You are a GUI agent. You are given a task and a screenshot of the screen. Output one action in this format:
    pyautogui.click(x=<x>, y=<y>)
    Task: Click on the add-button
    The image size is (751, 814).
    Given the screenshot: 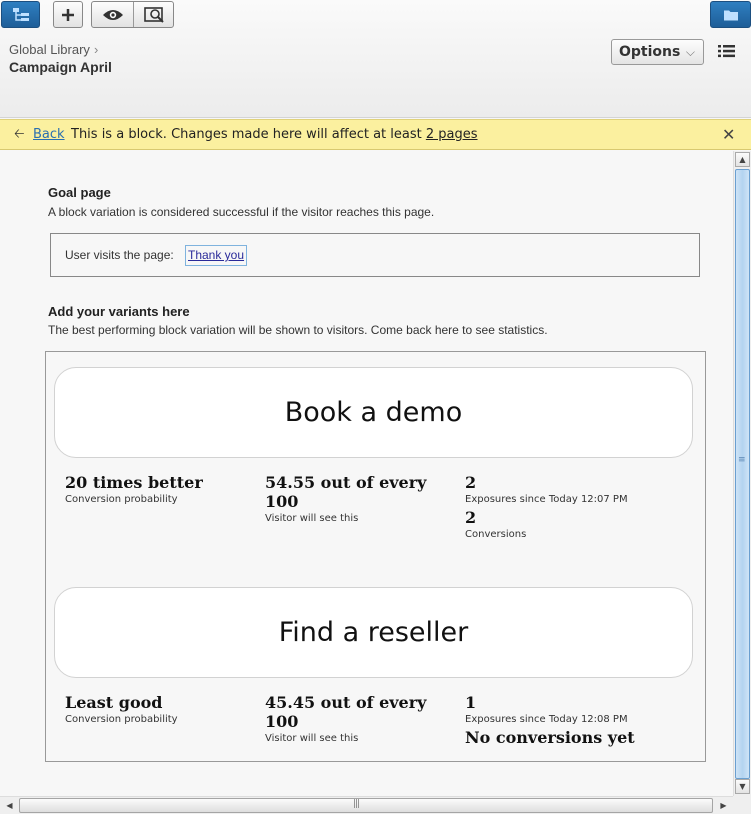 What is the action you would take?
    pyautogui.click(x=68, y=14)
    